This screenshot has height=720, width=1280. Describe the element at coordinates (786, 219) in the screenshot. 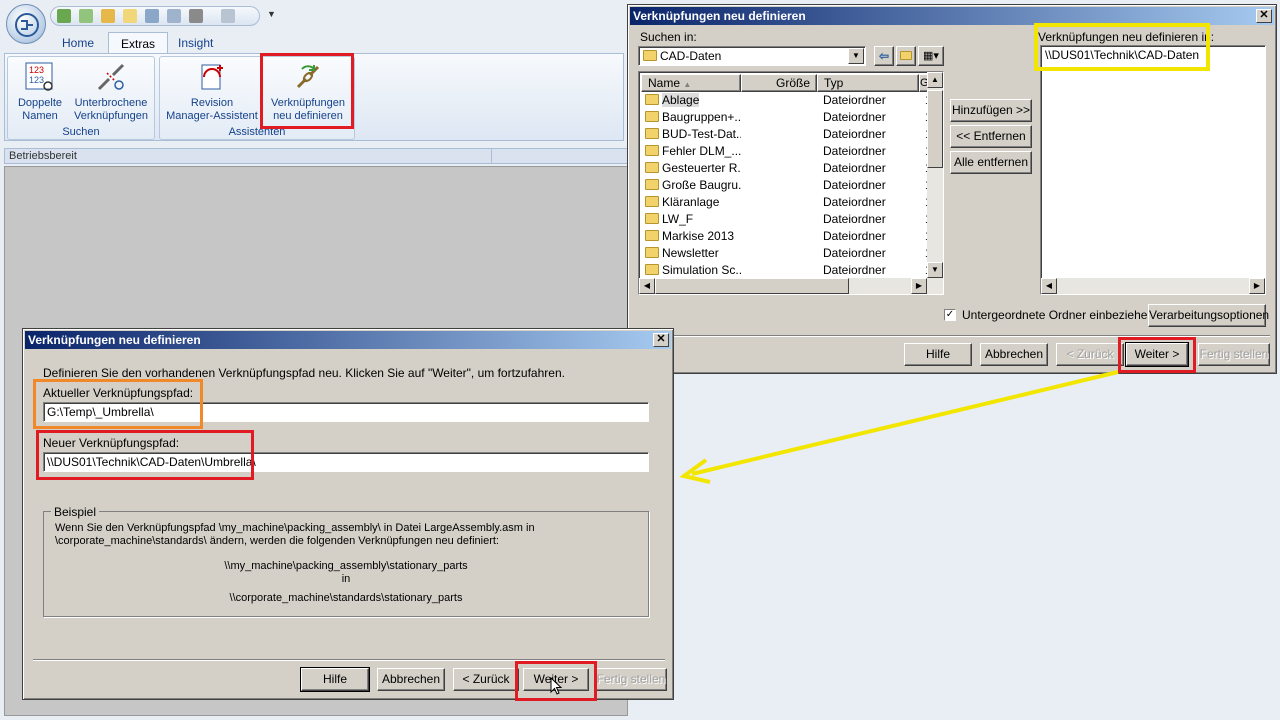

I see `list-item: LW_FDateiordner1` at that location.